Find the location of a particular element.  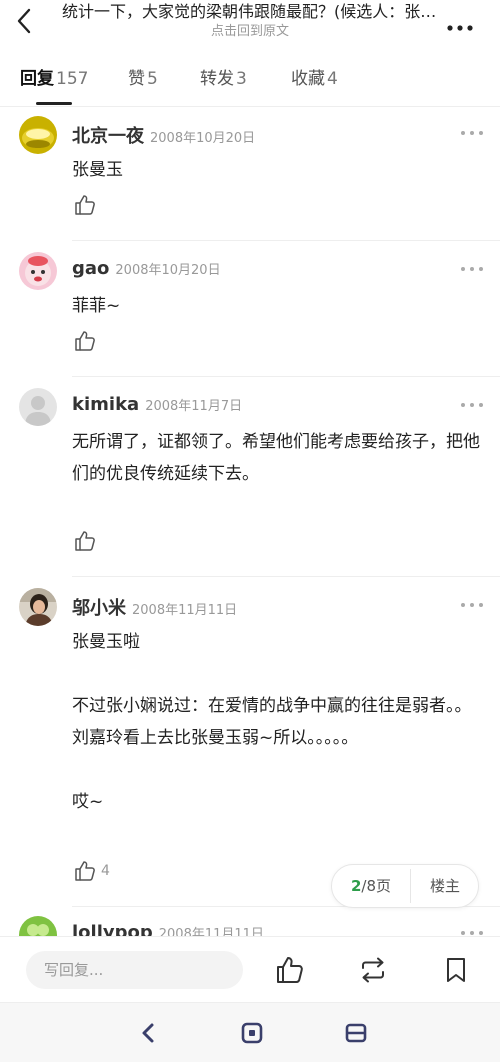

tab-replies: 回复 157 is located at coordinates (54, 79).